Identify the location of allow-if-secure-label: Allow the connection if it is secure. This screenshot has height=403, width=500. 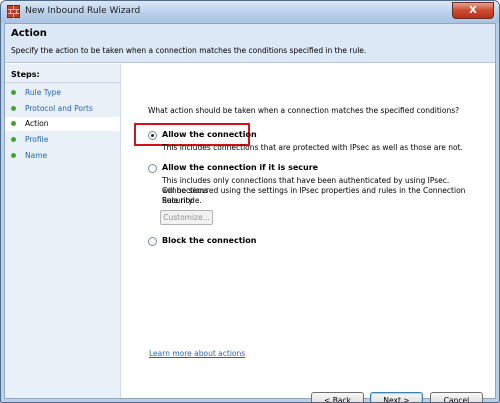
(240, 167).